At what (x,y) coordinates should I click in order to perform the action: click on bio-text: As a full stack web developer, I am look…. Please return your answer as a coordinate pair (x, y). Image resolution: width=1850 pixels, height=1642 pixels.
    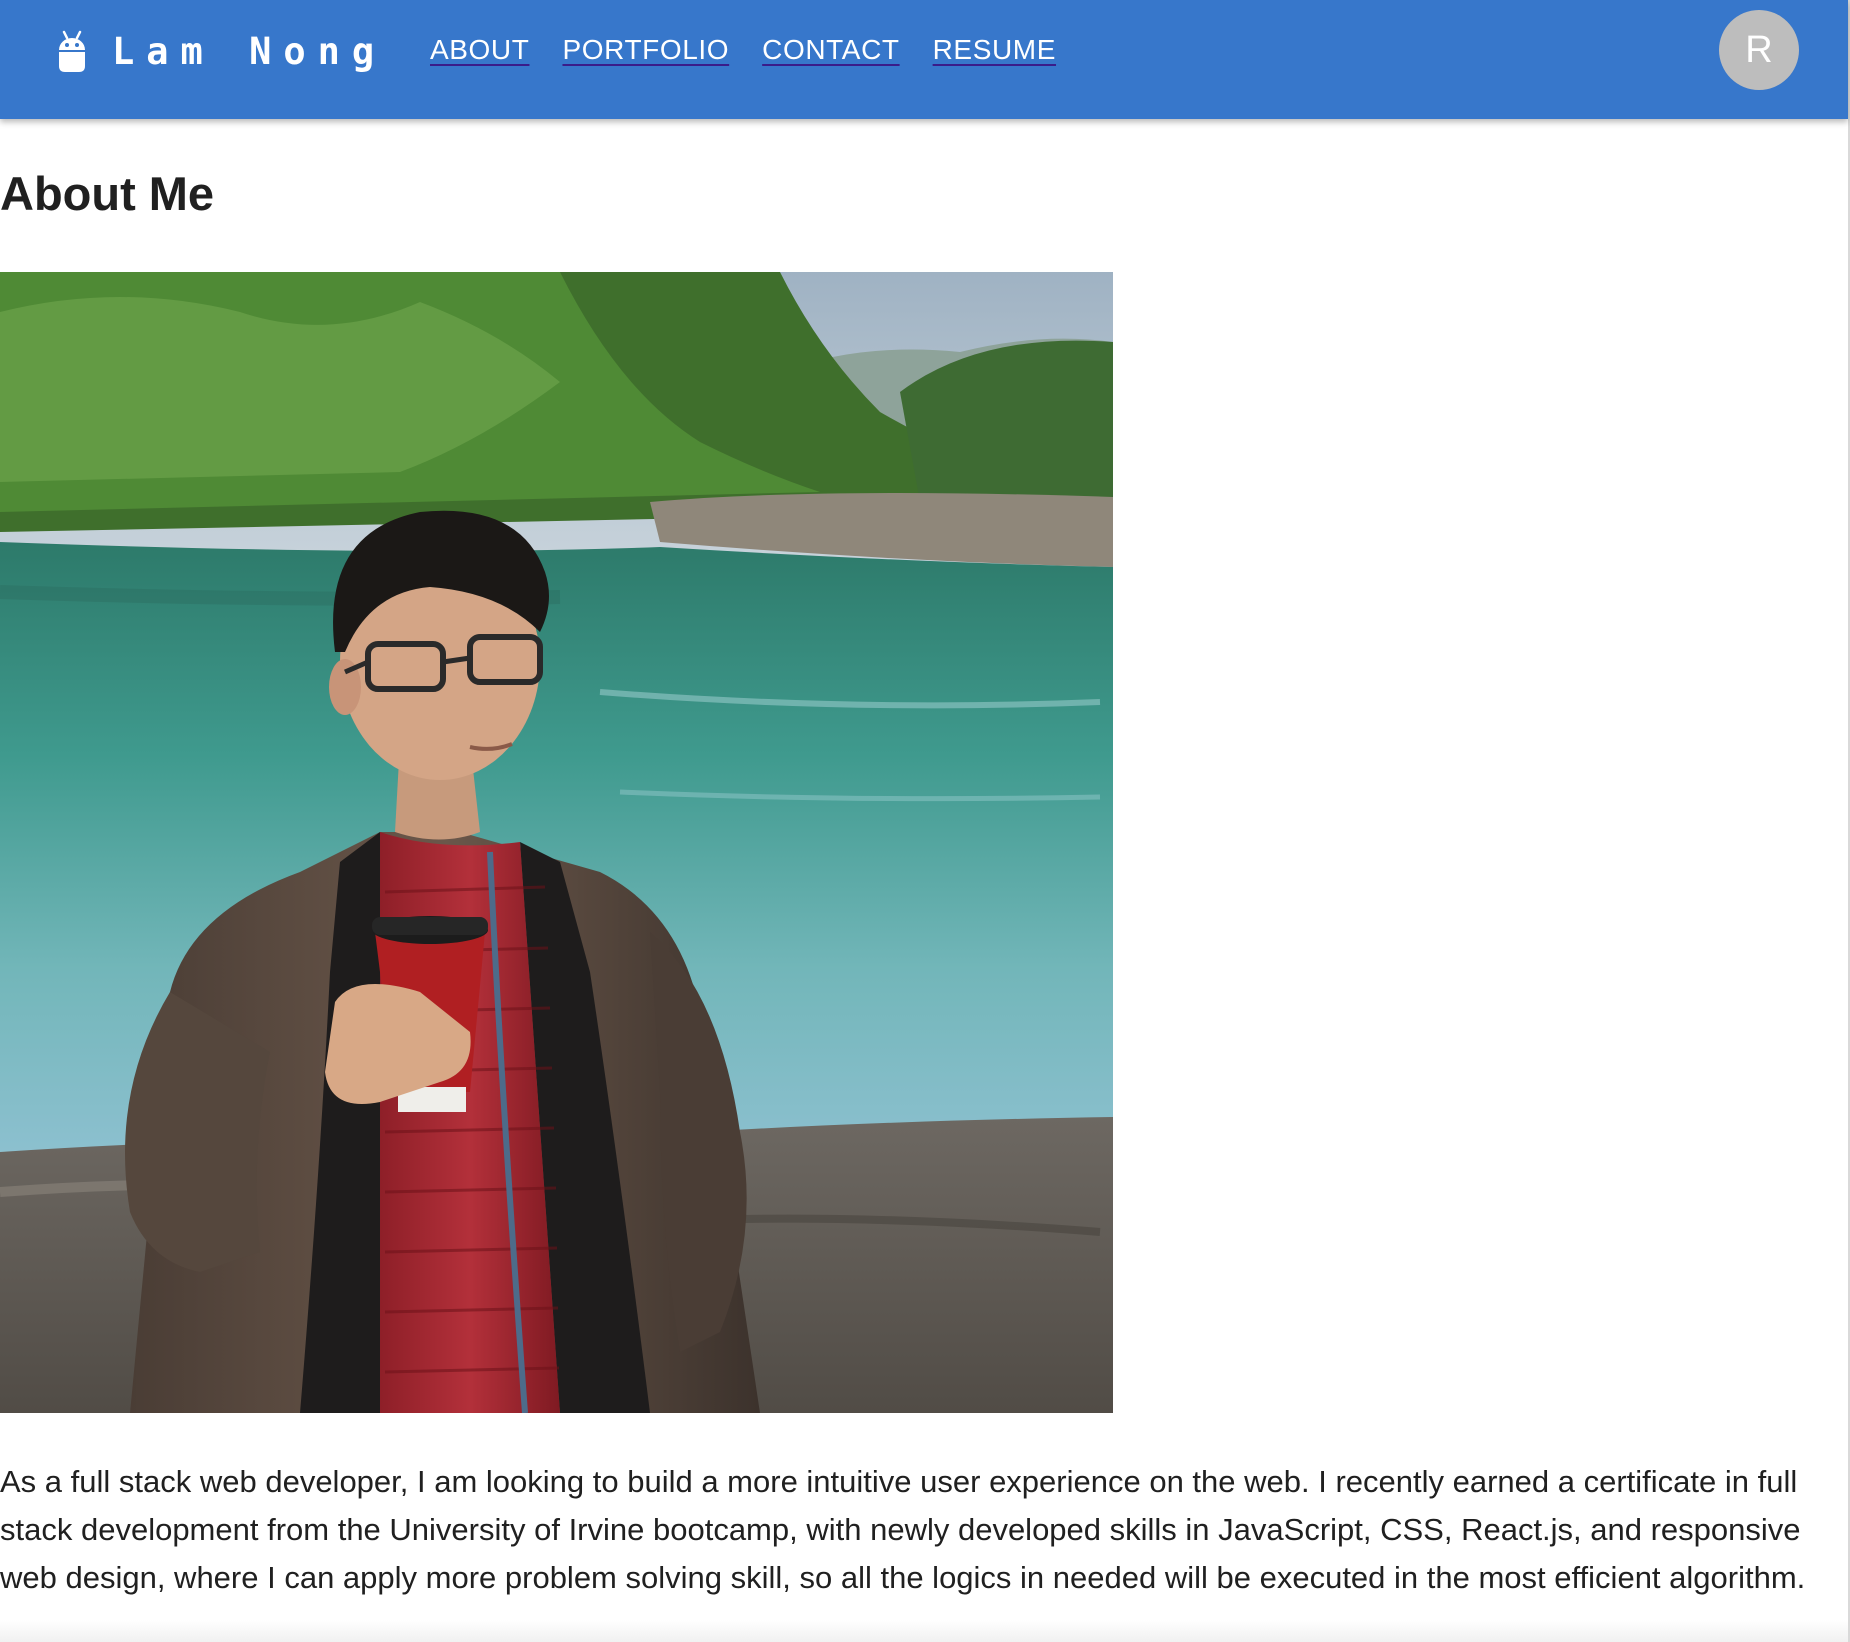
    Looking at the image, I should click on (903, 1529).